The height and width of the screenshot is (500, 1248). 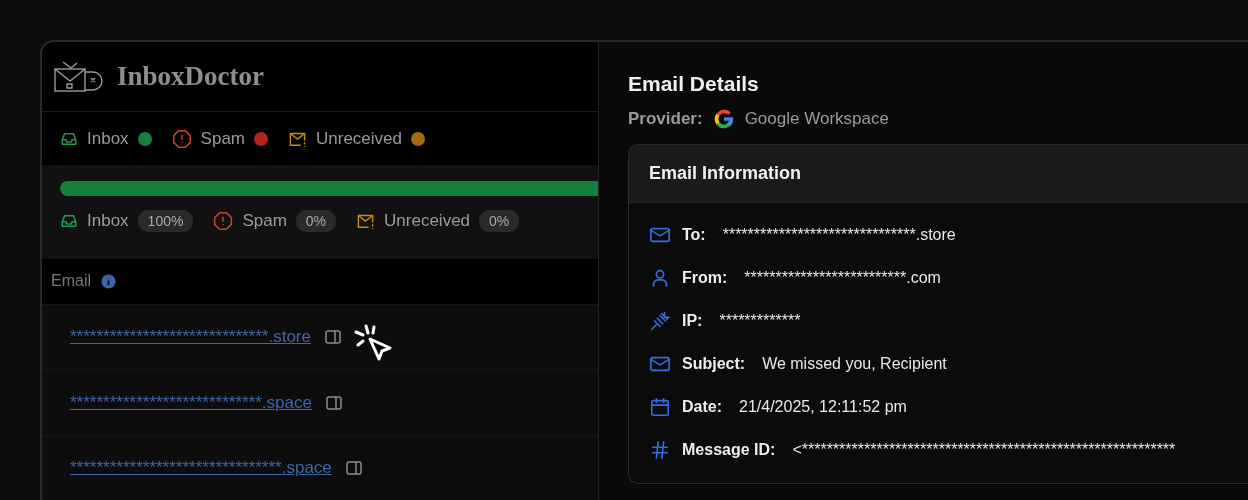 I want to click on summary-label: Unreceived, so click(x=427, y=221).